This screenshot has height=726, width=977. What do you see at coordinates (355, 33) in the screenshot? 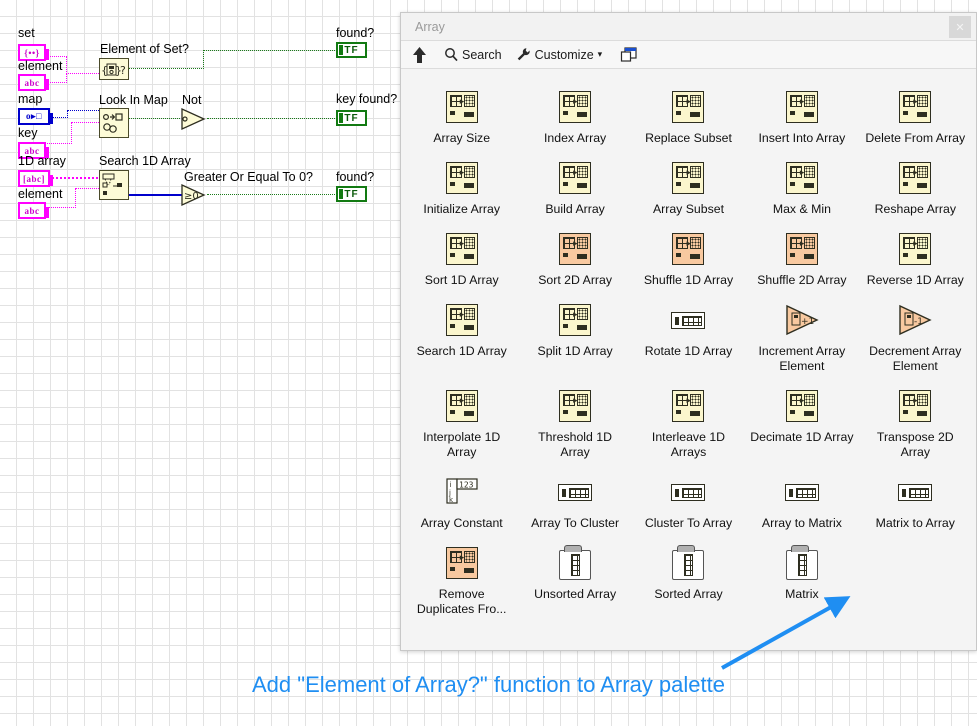
I see `indicator-label-found: found?` at bounding box center [355, 33].